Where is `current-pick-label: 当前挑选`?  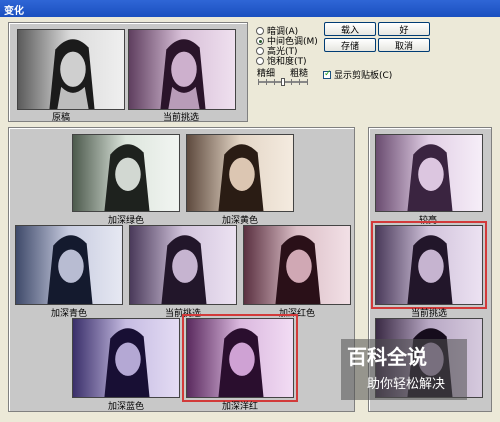
current-pick-label: 当前挑选 is located at coordinates (181, 118).